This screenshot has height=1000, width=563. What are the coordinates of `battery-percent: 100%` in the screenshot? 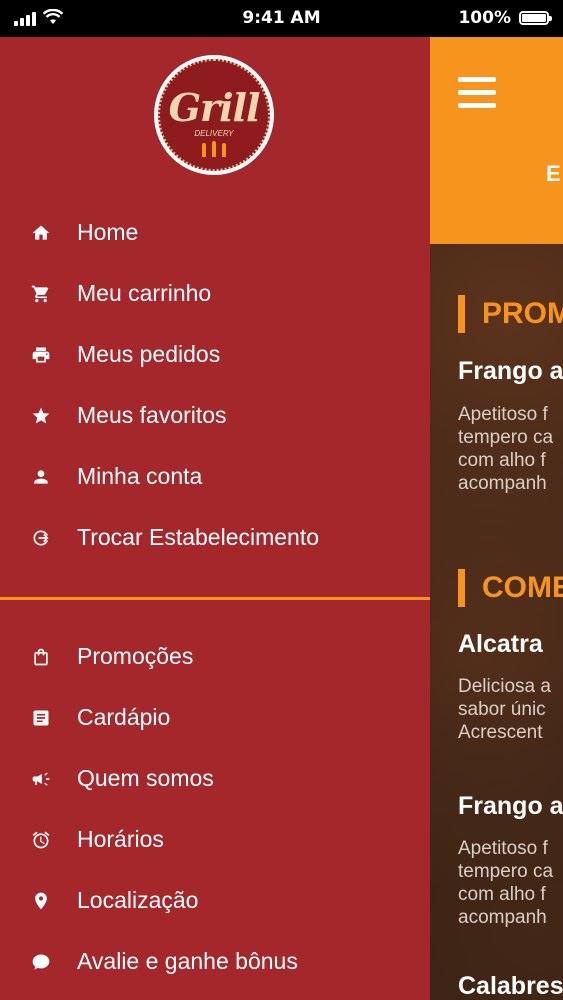 It's located at (484, 18).